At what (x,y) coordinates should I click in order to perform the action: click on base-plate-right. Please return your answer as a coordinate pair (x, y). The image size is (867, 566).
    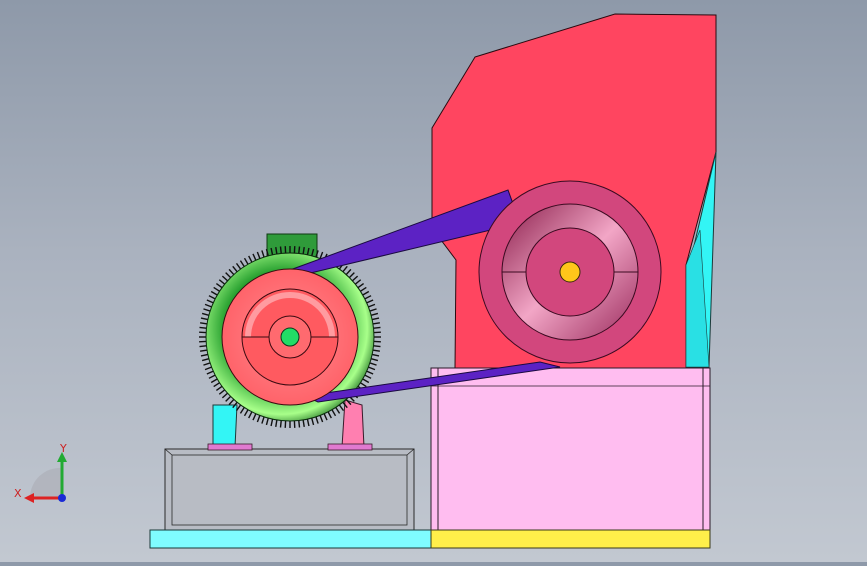
    Looking at the image, I should click on (570, 539).